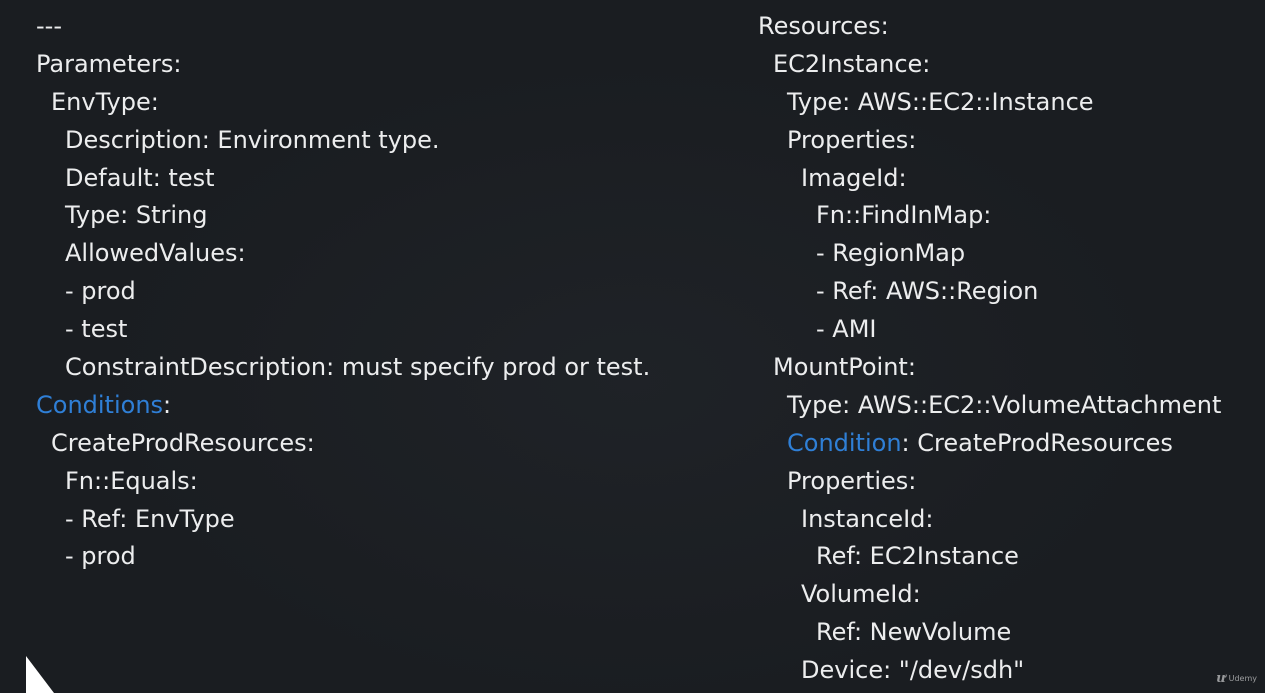 Image resolution: width=1265 pixels, height=693 pixels. What do you see at coordinates (913, 670) in the screenshot?
I see `yaml-device-line: Device: "/dev/sdh"` at bounding box center [913, 670].